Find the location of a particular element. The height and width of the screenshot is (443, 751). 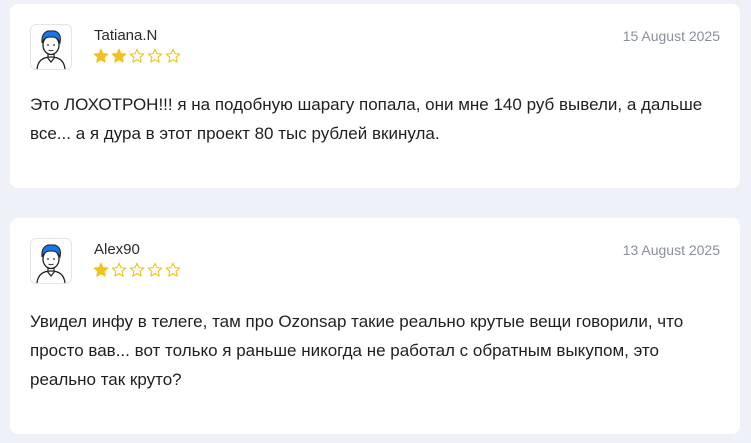

author-name: Alex90 is located at coordinates (117, 249).